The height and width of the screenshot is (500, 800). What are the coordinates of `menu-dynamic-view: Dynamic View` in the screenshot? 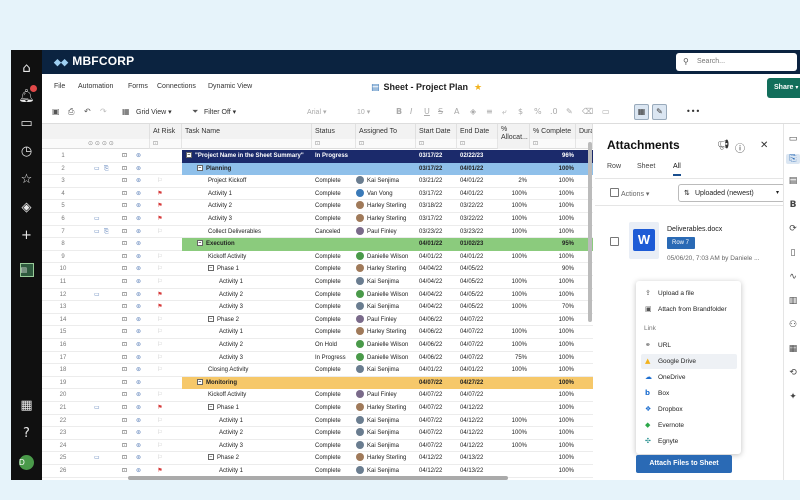 It's located at (230, 86).